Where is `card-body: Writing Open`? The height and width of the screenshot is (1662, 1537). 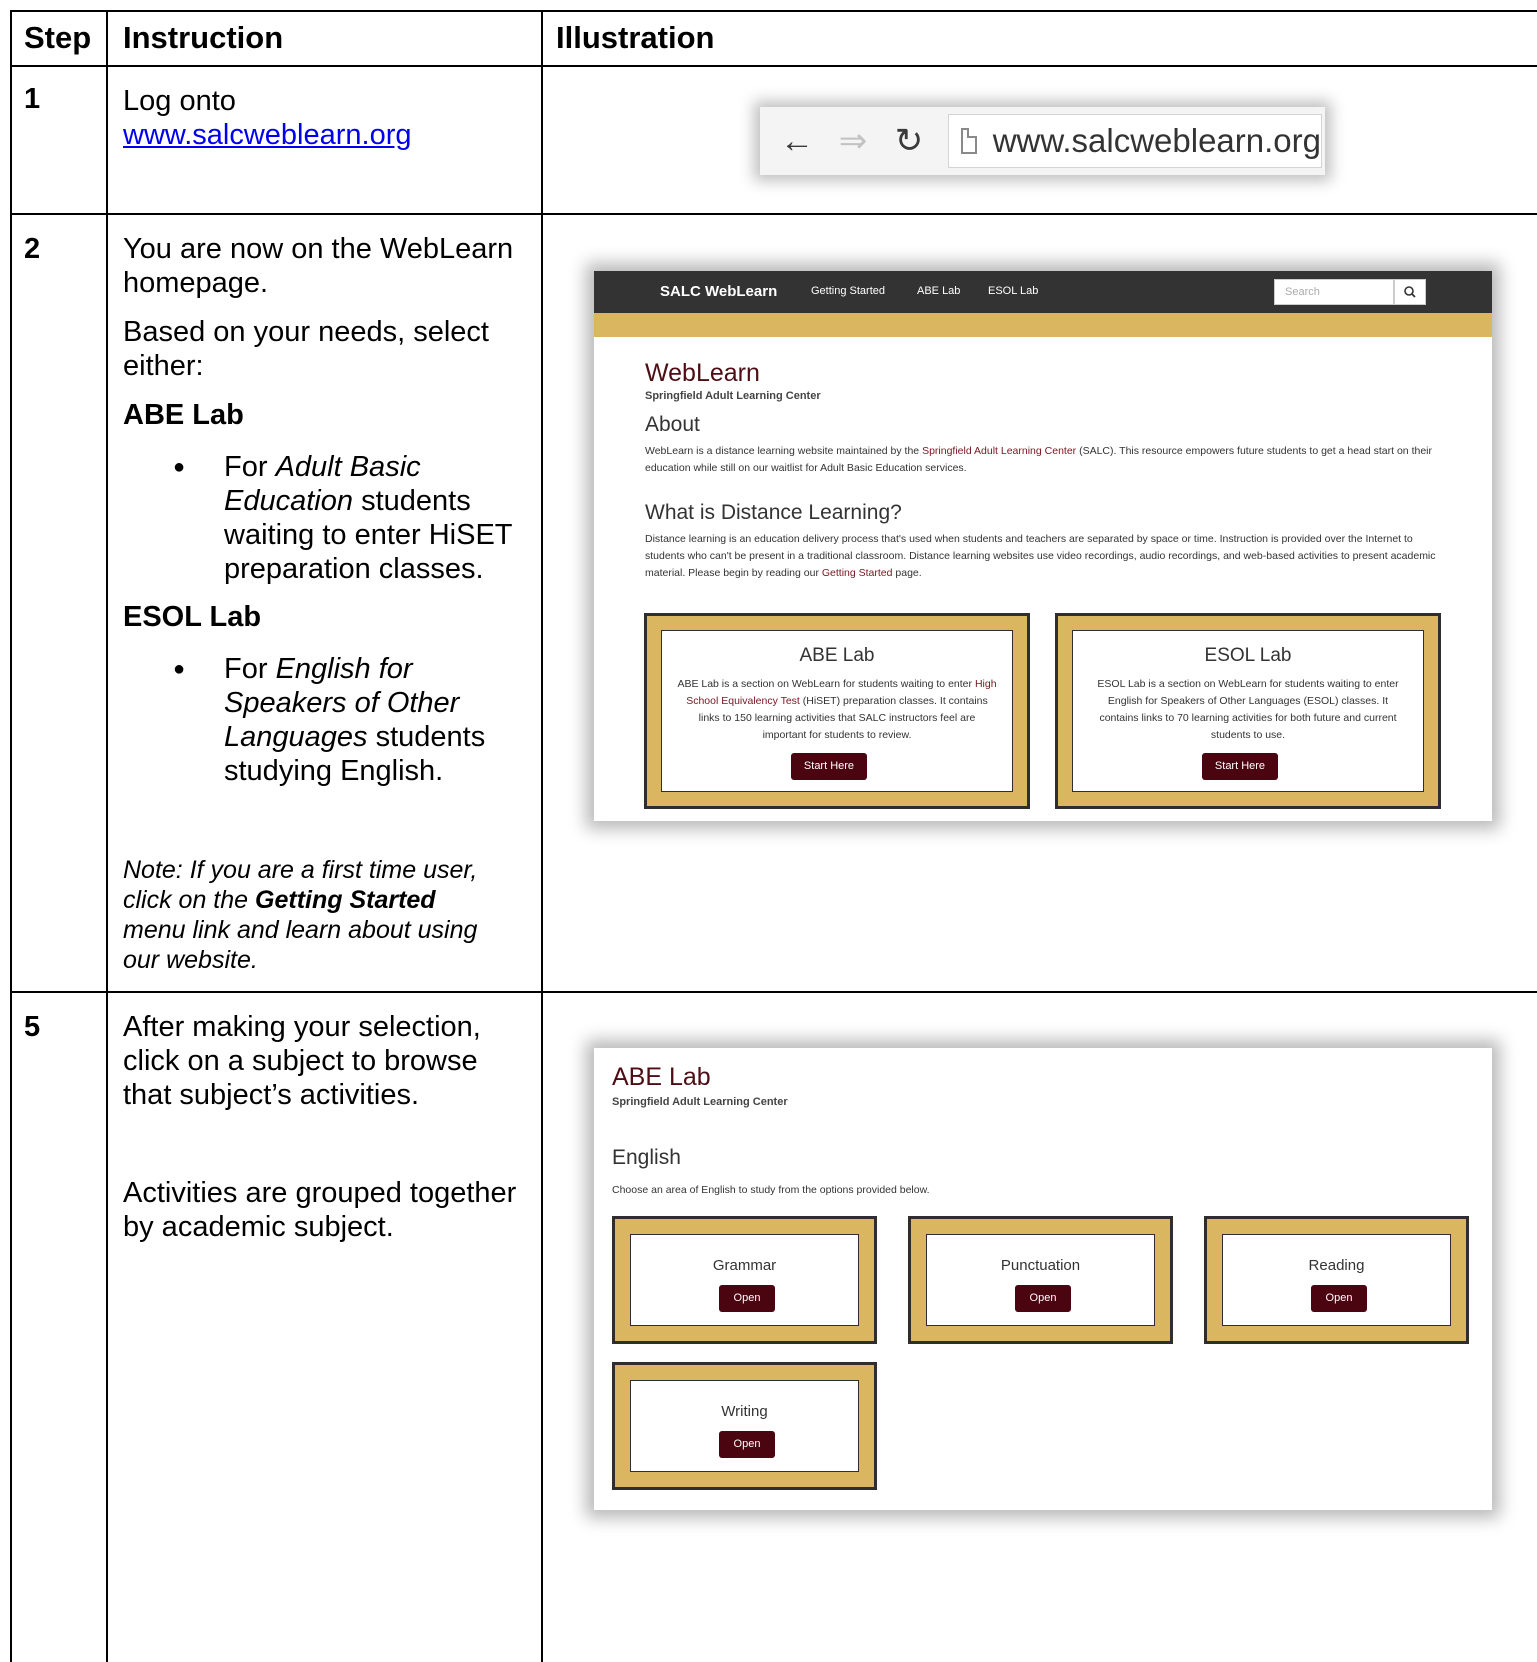
card-body: Writing Open is located at coordinates (744, 1426).